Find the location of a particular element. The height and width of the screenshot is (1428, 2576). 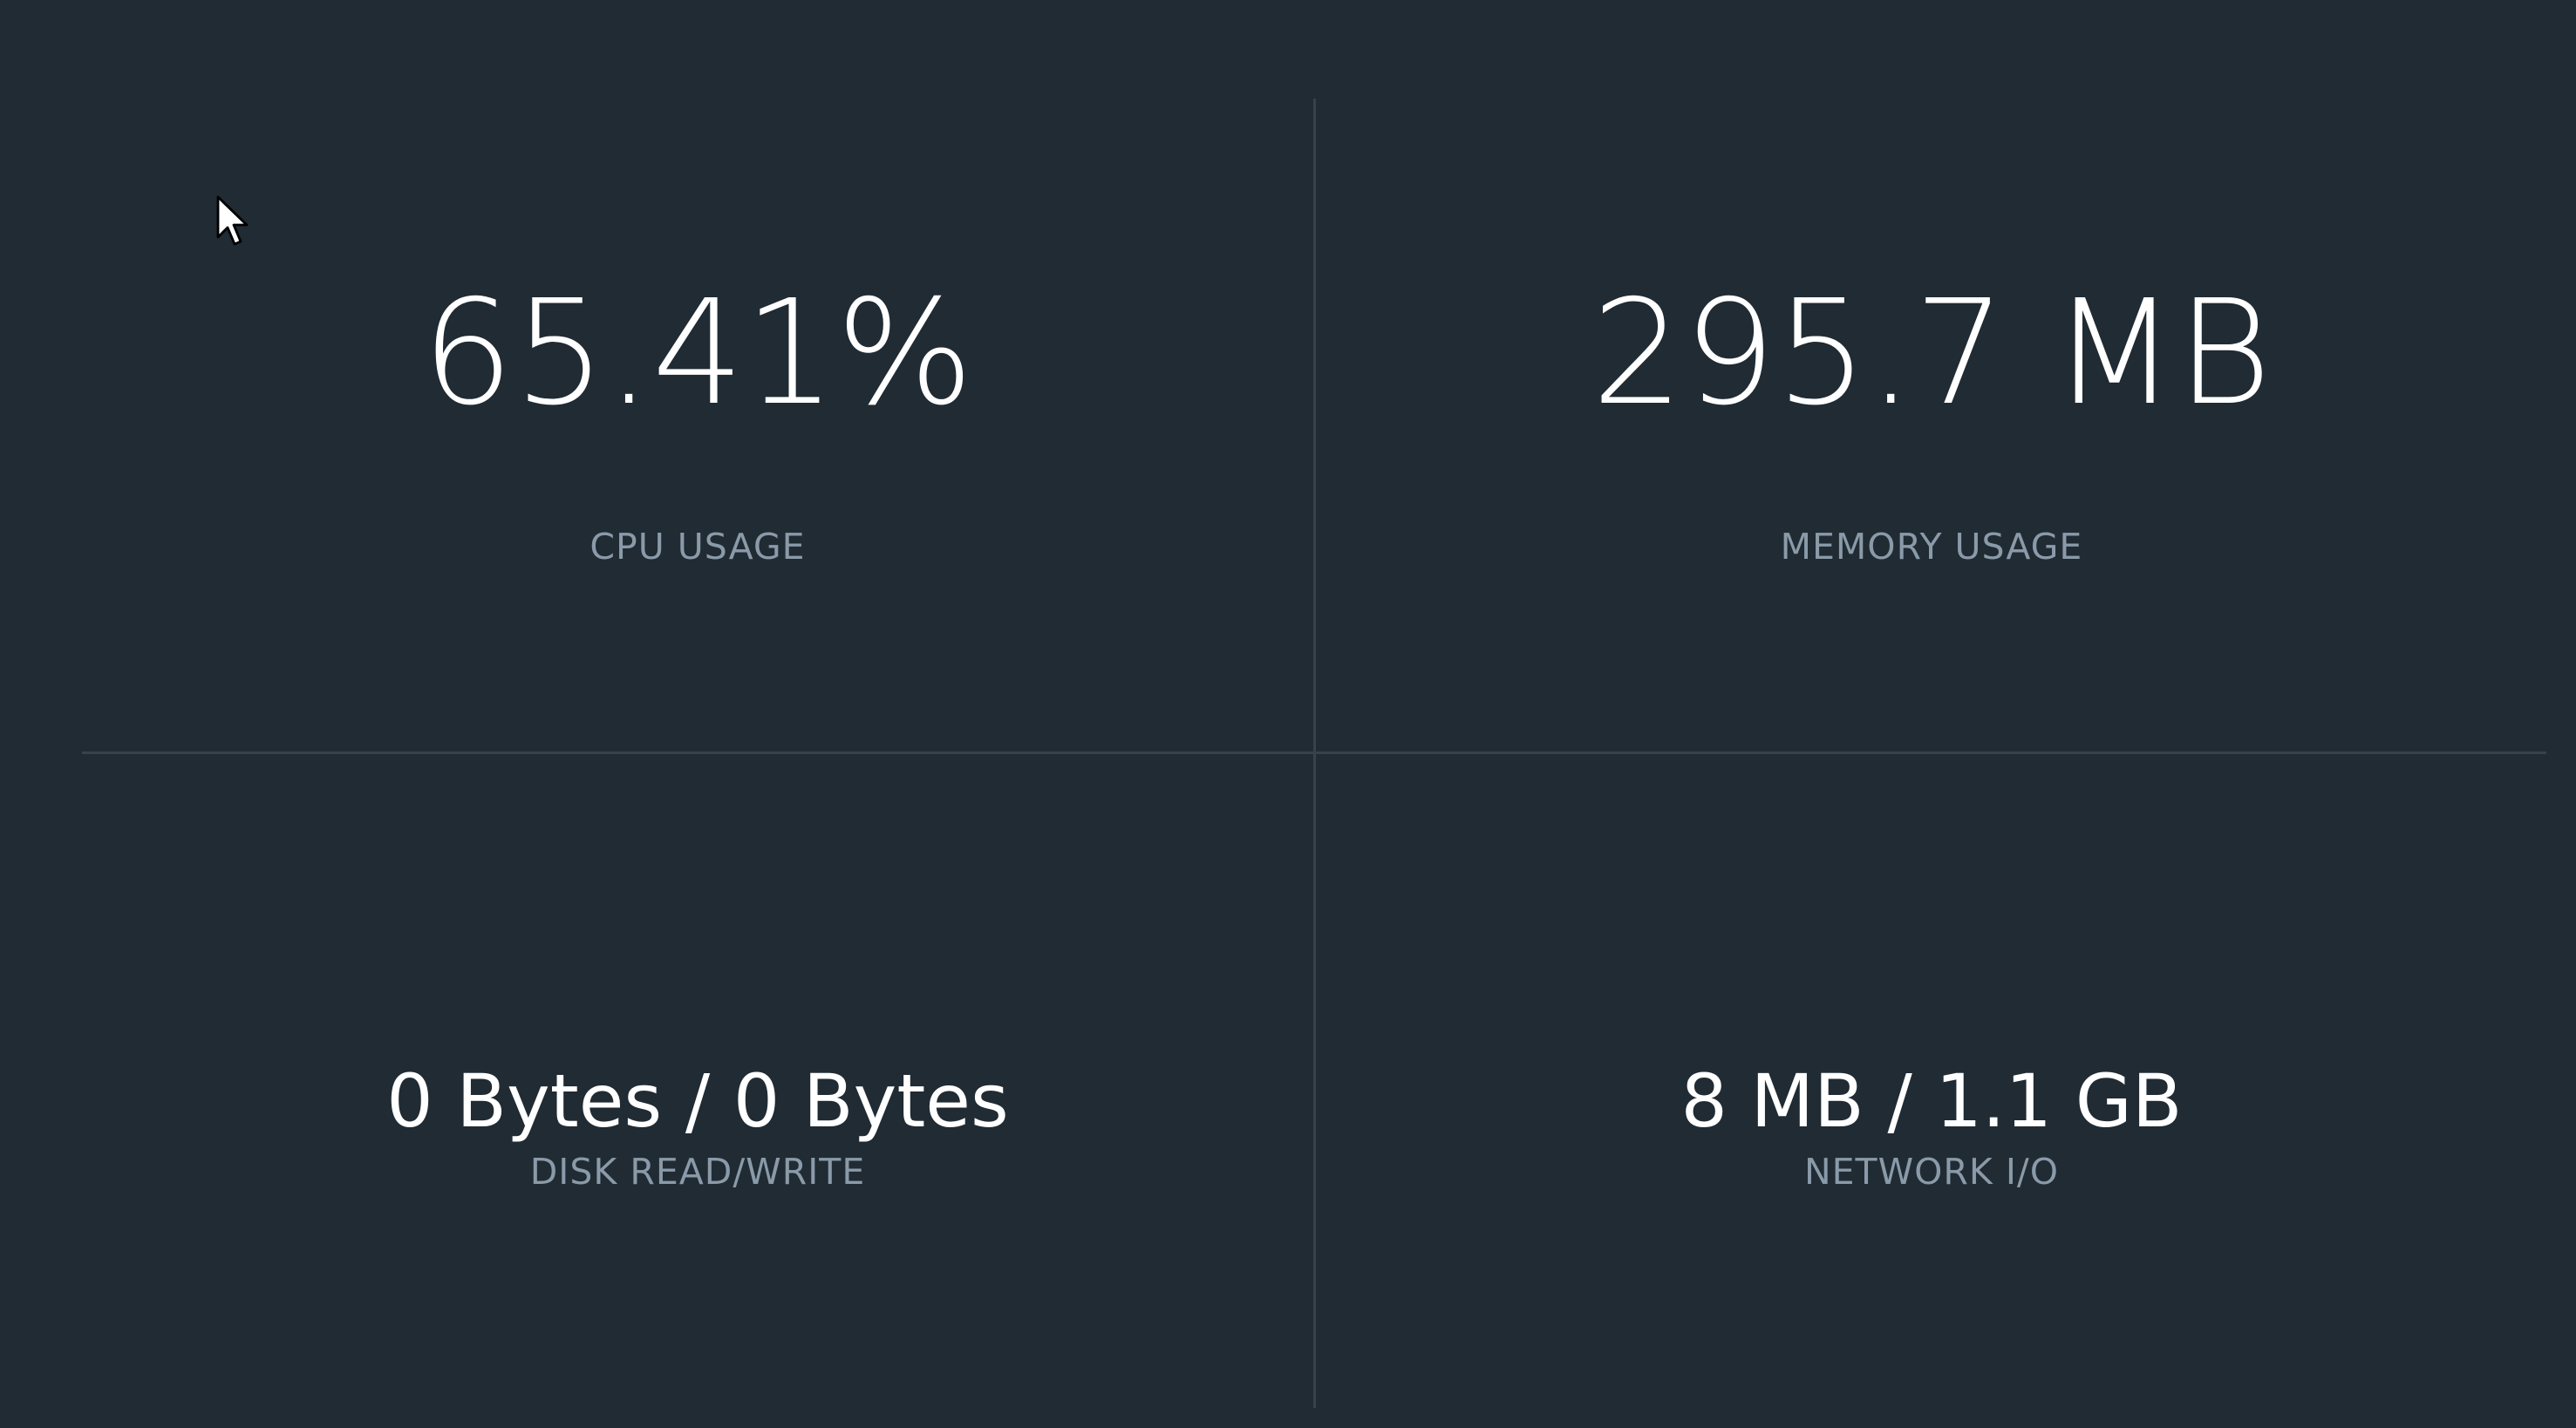

cpu-usage-value: 65.41% is located at coordinates (698, 353).